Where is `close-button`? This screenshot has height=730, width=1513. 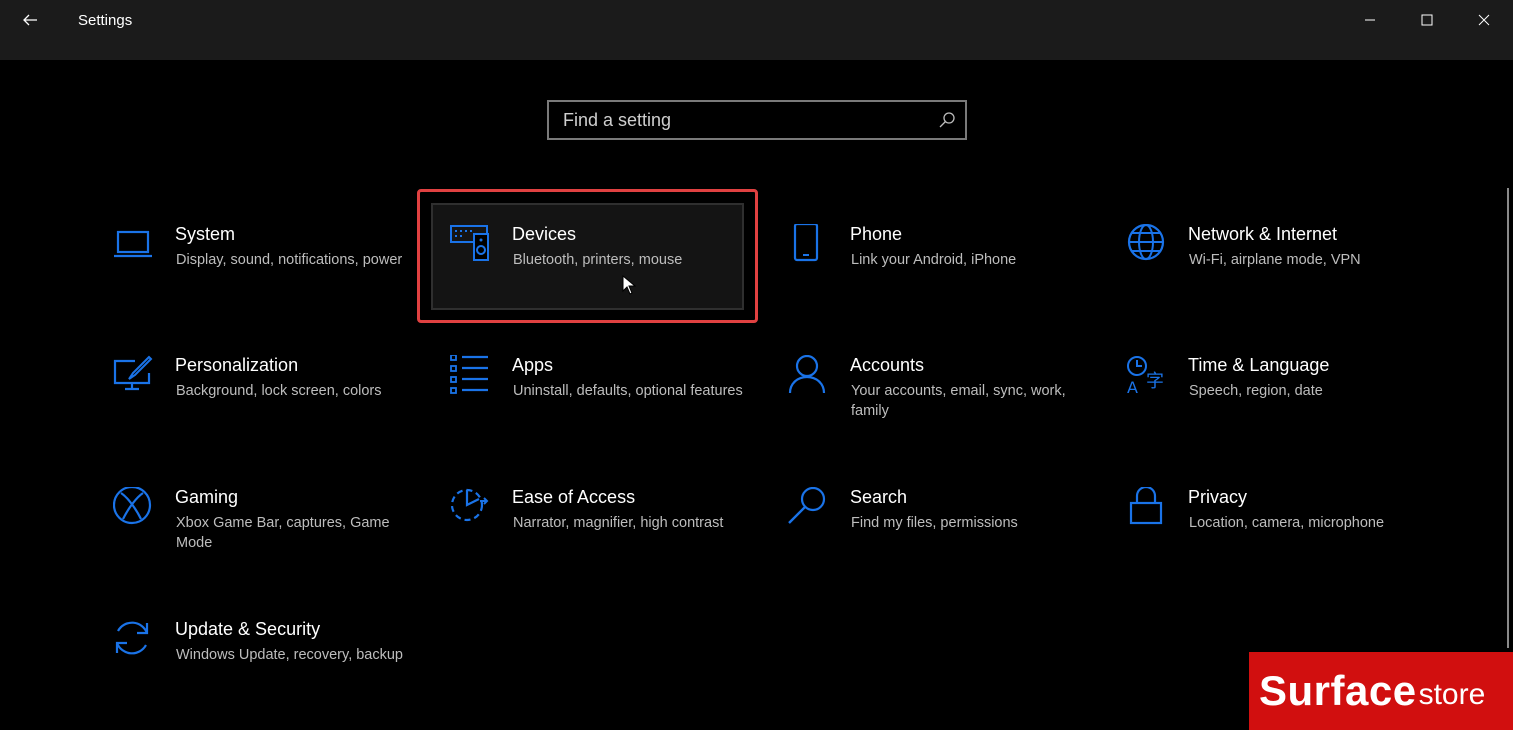
close-button is located at coordinates (1484, 20).